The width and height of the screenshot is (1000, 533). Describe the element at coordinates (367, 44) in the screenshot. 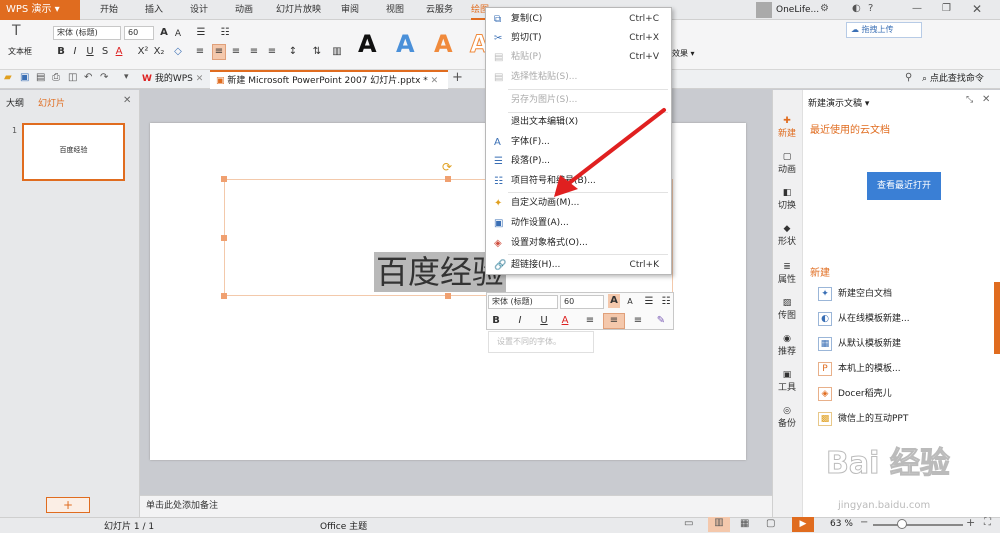

I see `text-style-black-icon: A` at that location.